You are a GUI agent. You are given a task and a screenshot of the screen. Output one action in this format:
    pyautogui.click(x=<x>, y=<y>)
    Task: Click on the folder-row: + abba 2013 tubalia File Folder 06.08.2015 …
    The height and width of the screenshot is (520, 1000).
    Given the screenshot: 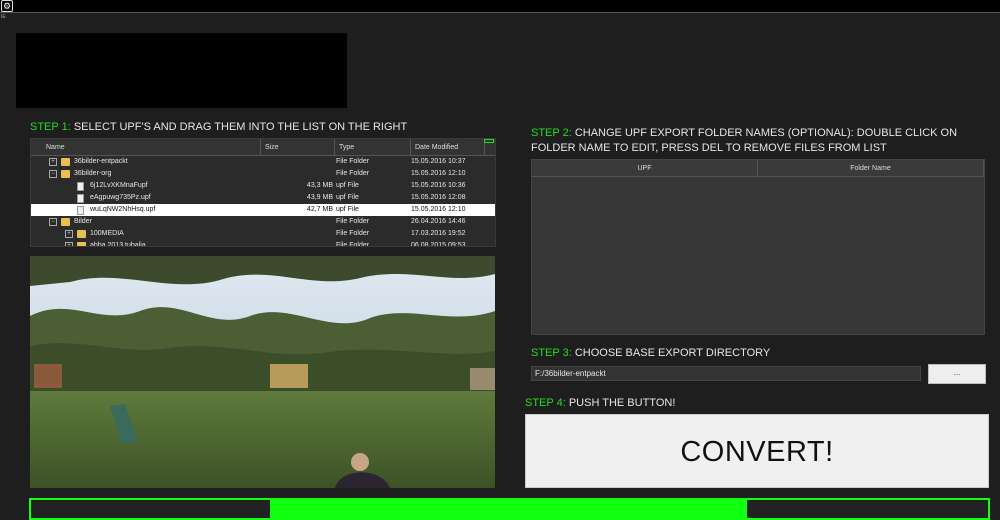 What is the action you would take?
    pyautogui.click(x=263, y=243)
    